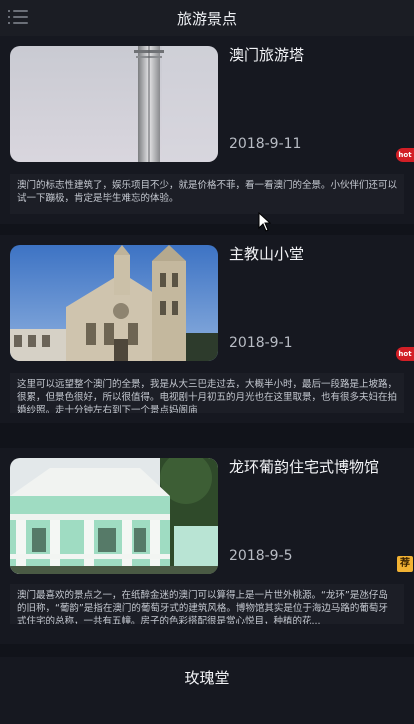 This screenshot has width=414, height=724. Describe the element at coordinates (207, 678) in the screenshot. I see `attraction-name: 玫瑰堂` at that location.